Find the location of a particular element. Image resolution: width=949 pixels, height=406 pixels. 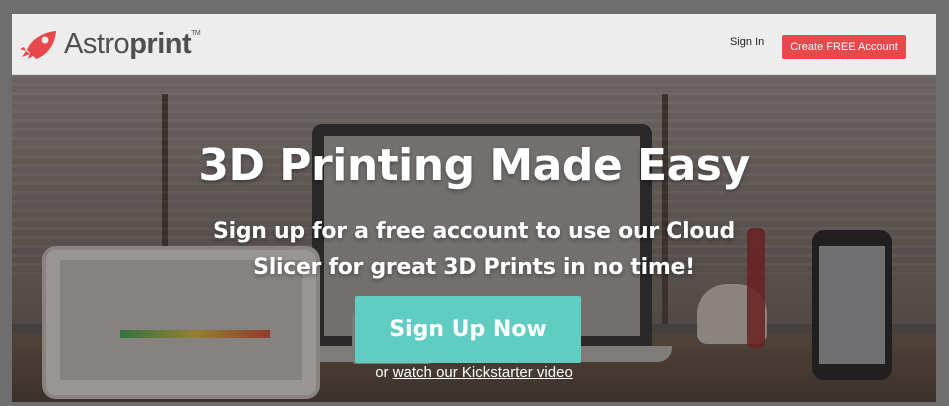

hero-title: 3D Printing Made Easy is located at coordinates (474, 165).